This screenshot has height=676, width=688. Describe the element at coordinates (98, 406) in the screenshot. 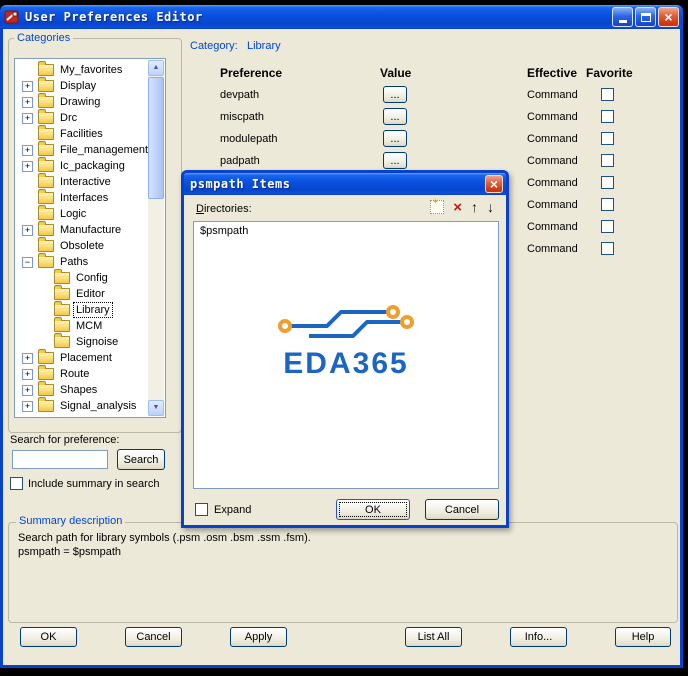

I see `tree-item-label: Signal_analysis` at that location.